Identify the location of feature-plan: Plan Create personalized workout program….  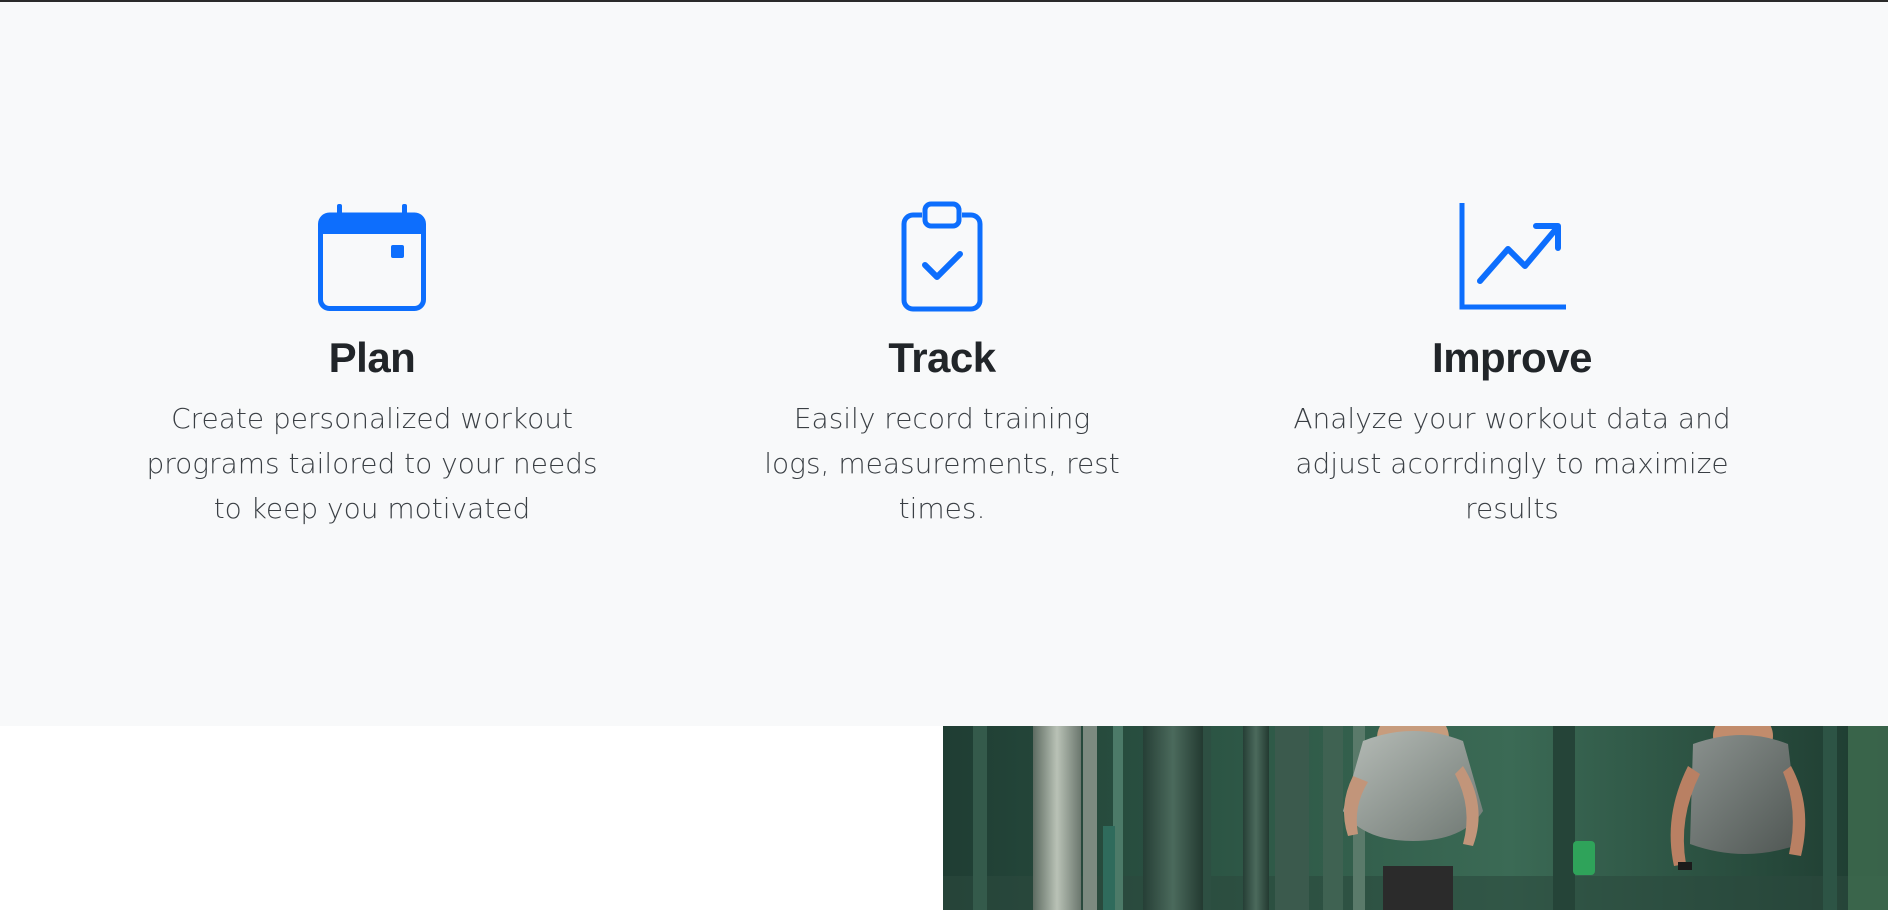
(372, 366).